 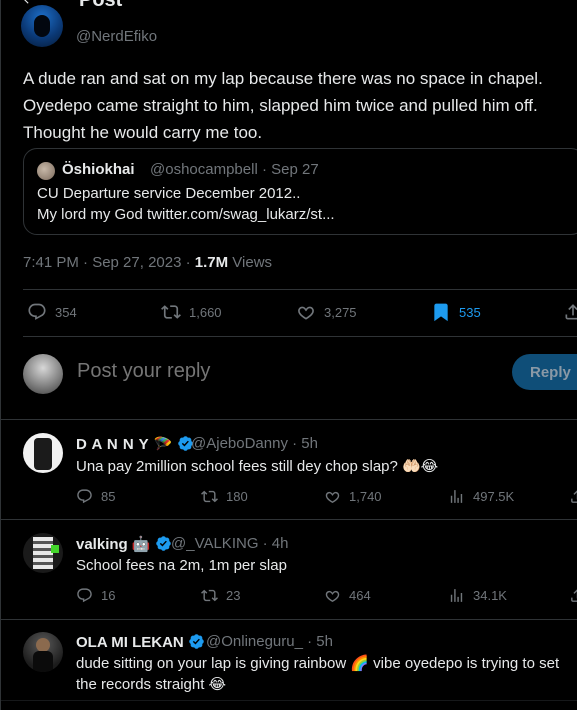 I want to click on repost-count: 23, so click(x=233, y=595).